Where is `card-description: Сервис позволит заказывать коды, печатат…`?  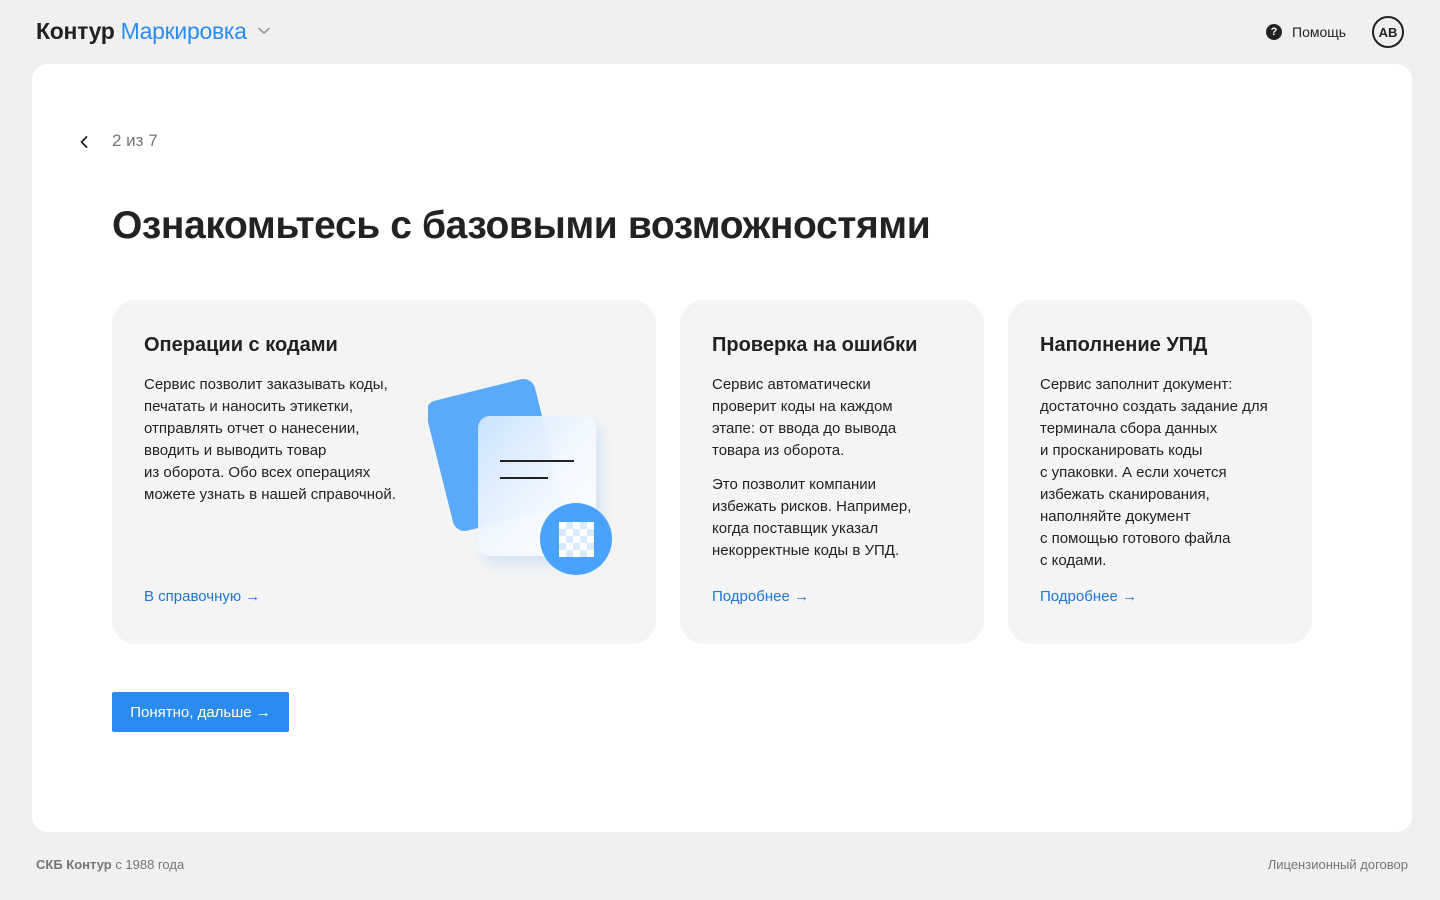
card-description: Сервис позволит заказывать коды, печатат… is located at coordinates (270, 439).